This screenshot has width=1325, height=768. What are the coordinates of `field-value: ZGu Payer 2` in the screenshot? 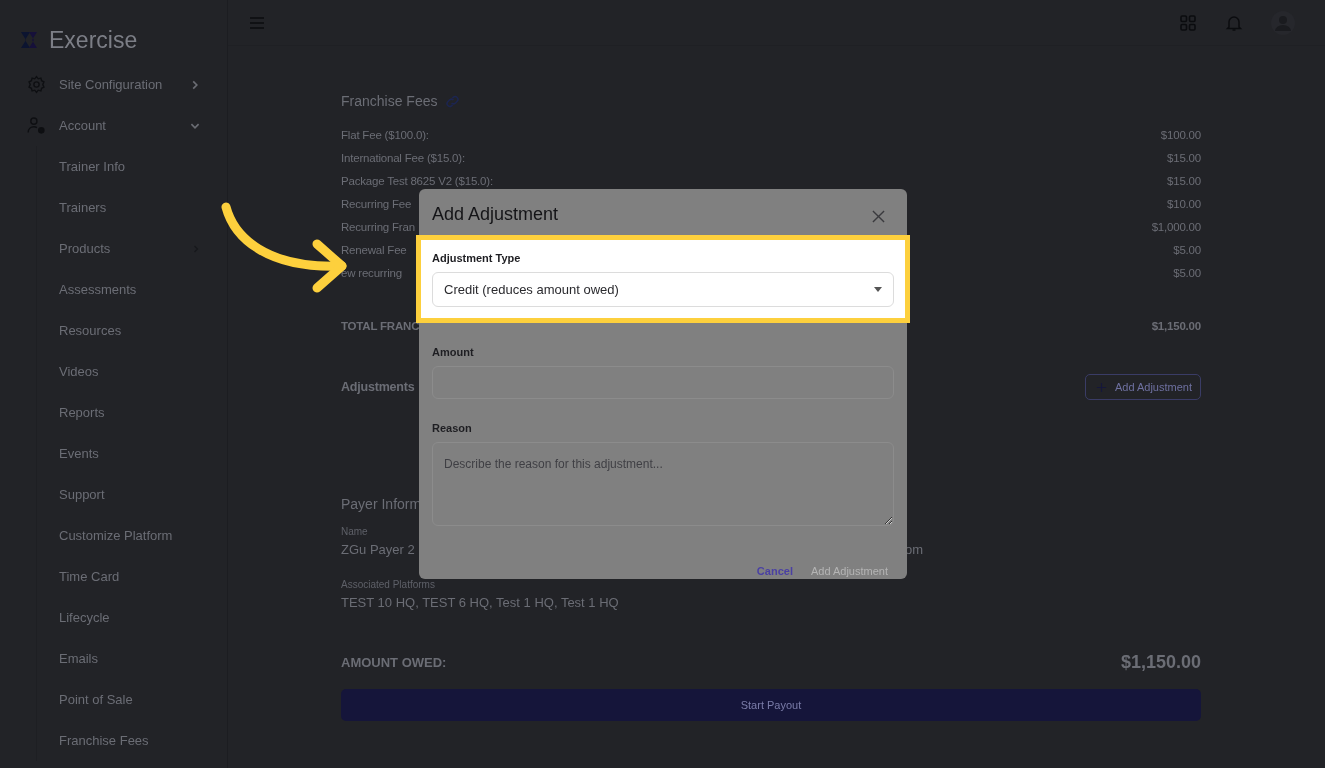 It's located at (378, 549).